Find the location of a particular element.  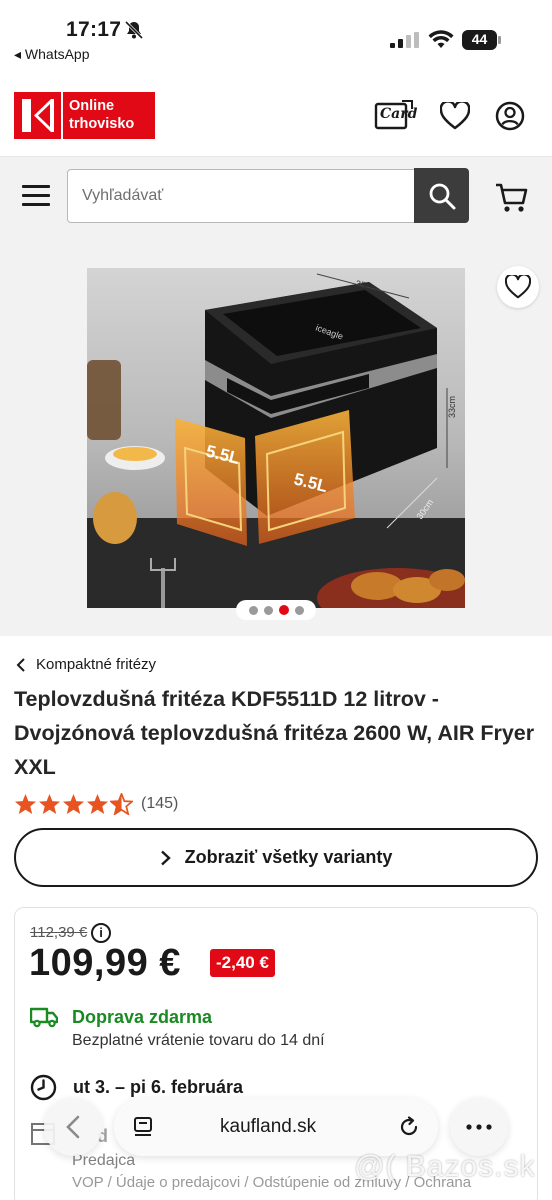

address-bar: kaufland.sk is located at coordinates (276, 1127).